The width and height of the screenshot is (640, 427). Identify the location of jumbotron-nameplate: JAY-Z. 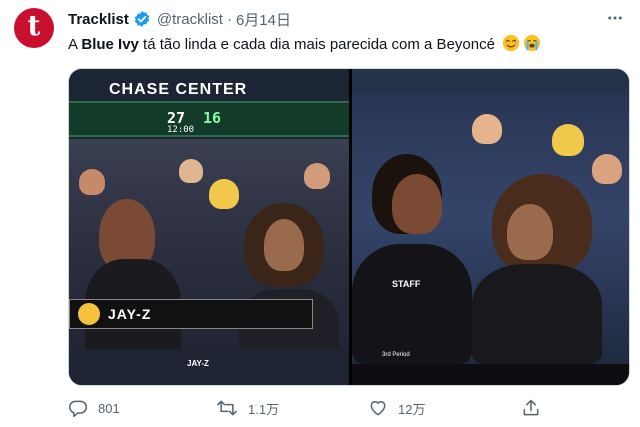
(198, 363).